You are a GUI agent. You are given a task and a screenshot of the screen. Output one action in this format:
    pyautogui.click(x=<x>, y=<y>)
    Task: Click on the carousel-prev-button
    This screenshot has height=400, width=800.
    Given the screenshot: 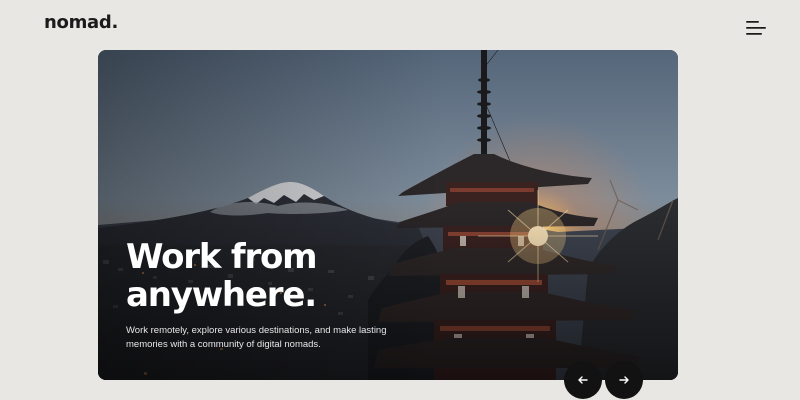 What is the action you would take?
    pyautogui.click(x=583, y=380)
    